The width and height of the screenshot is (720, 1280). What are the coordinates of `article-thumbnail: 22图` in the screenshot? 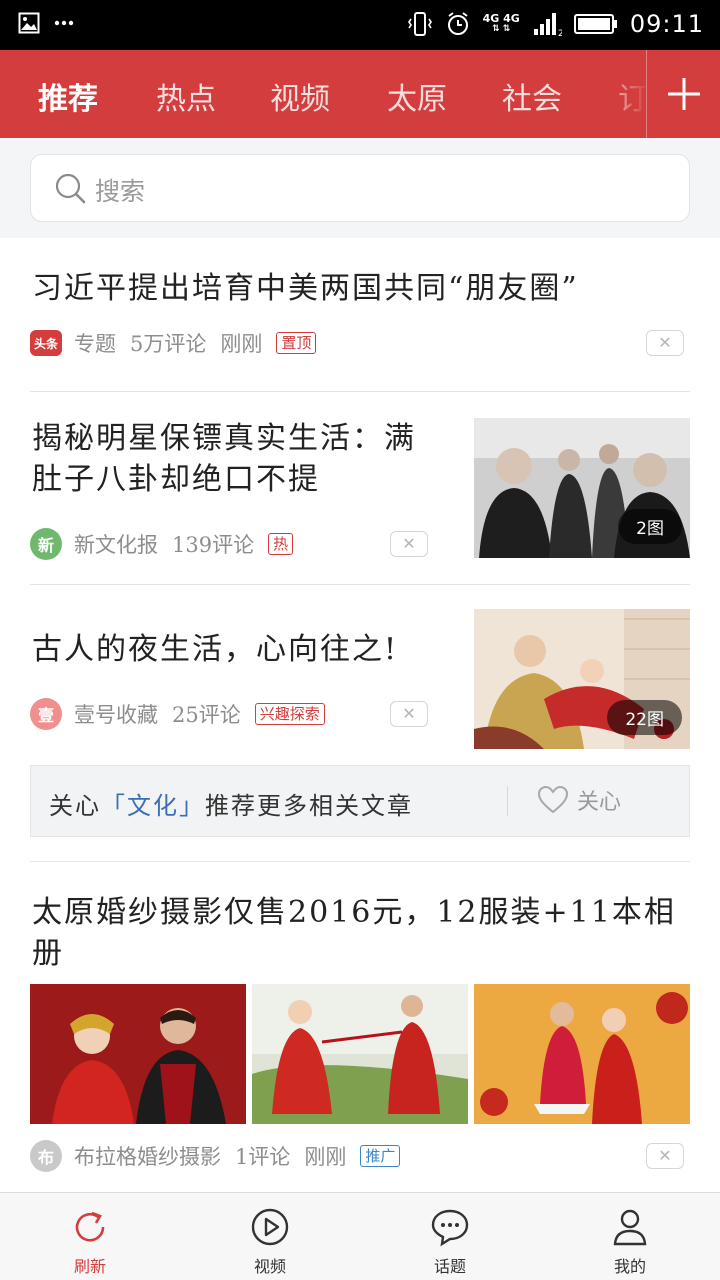 It's located at (582, 679).